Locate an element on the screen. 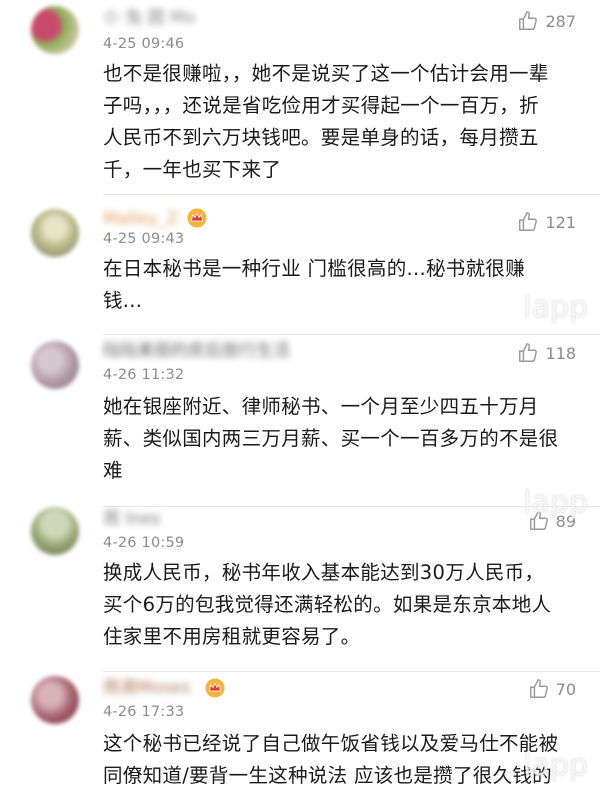  like-button: 89 is located at coordinates (552, 521).